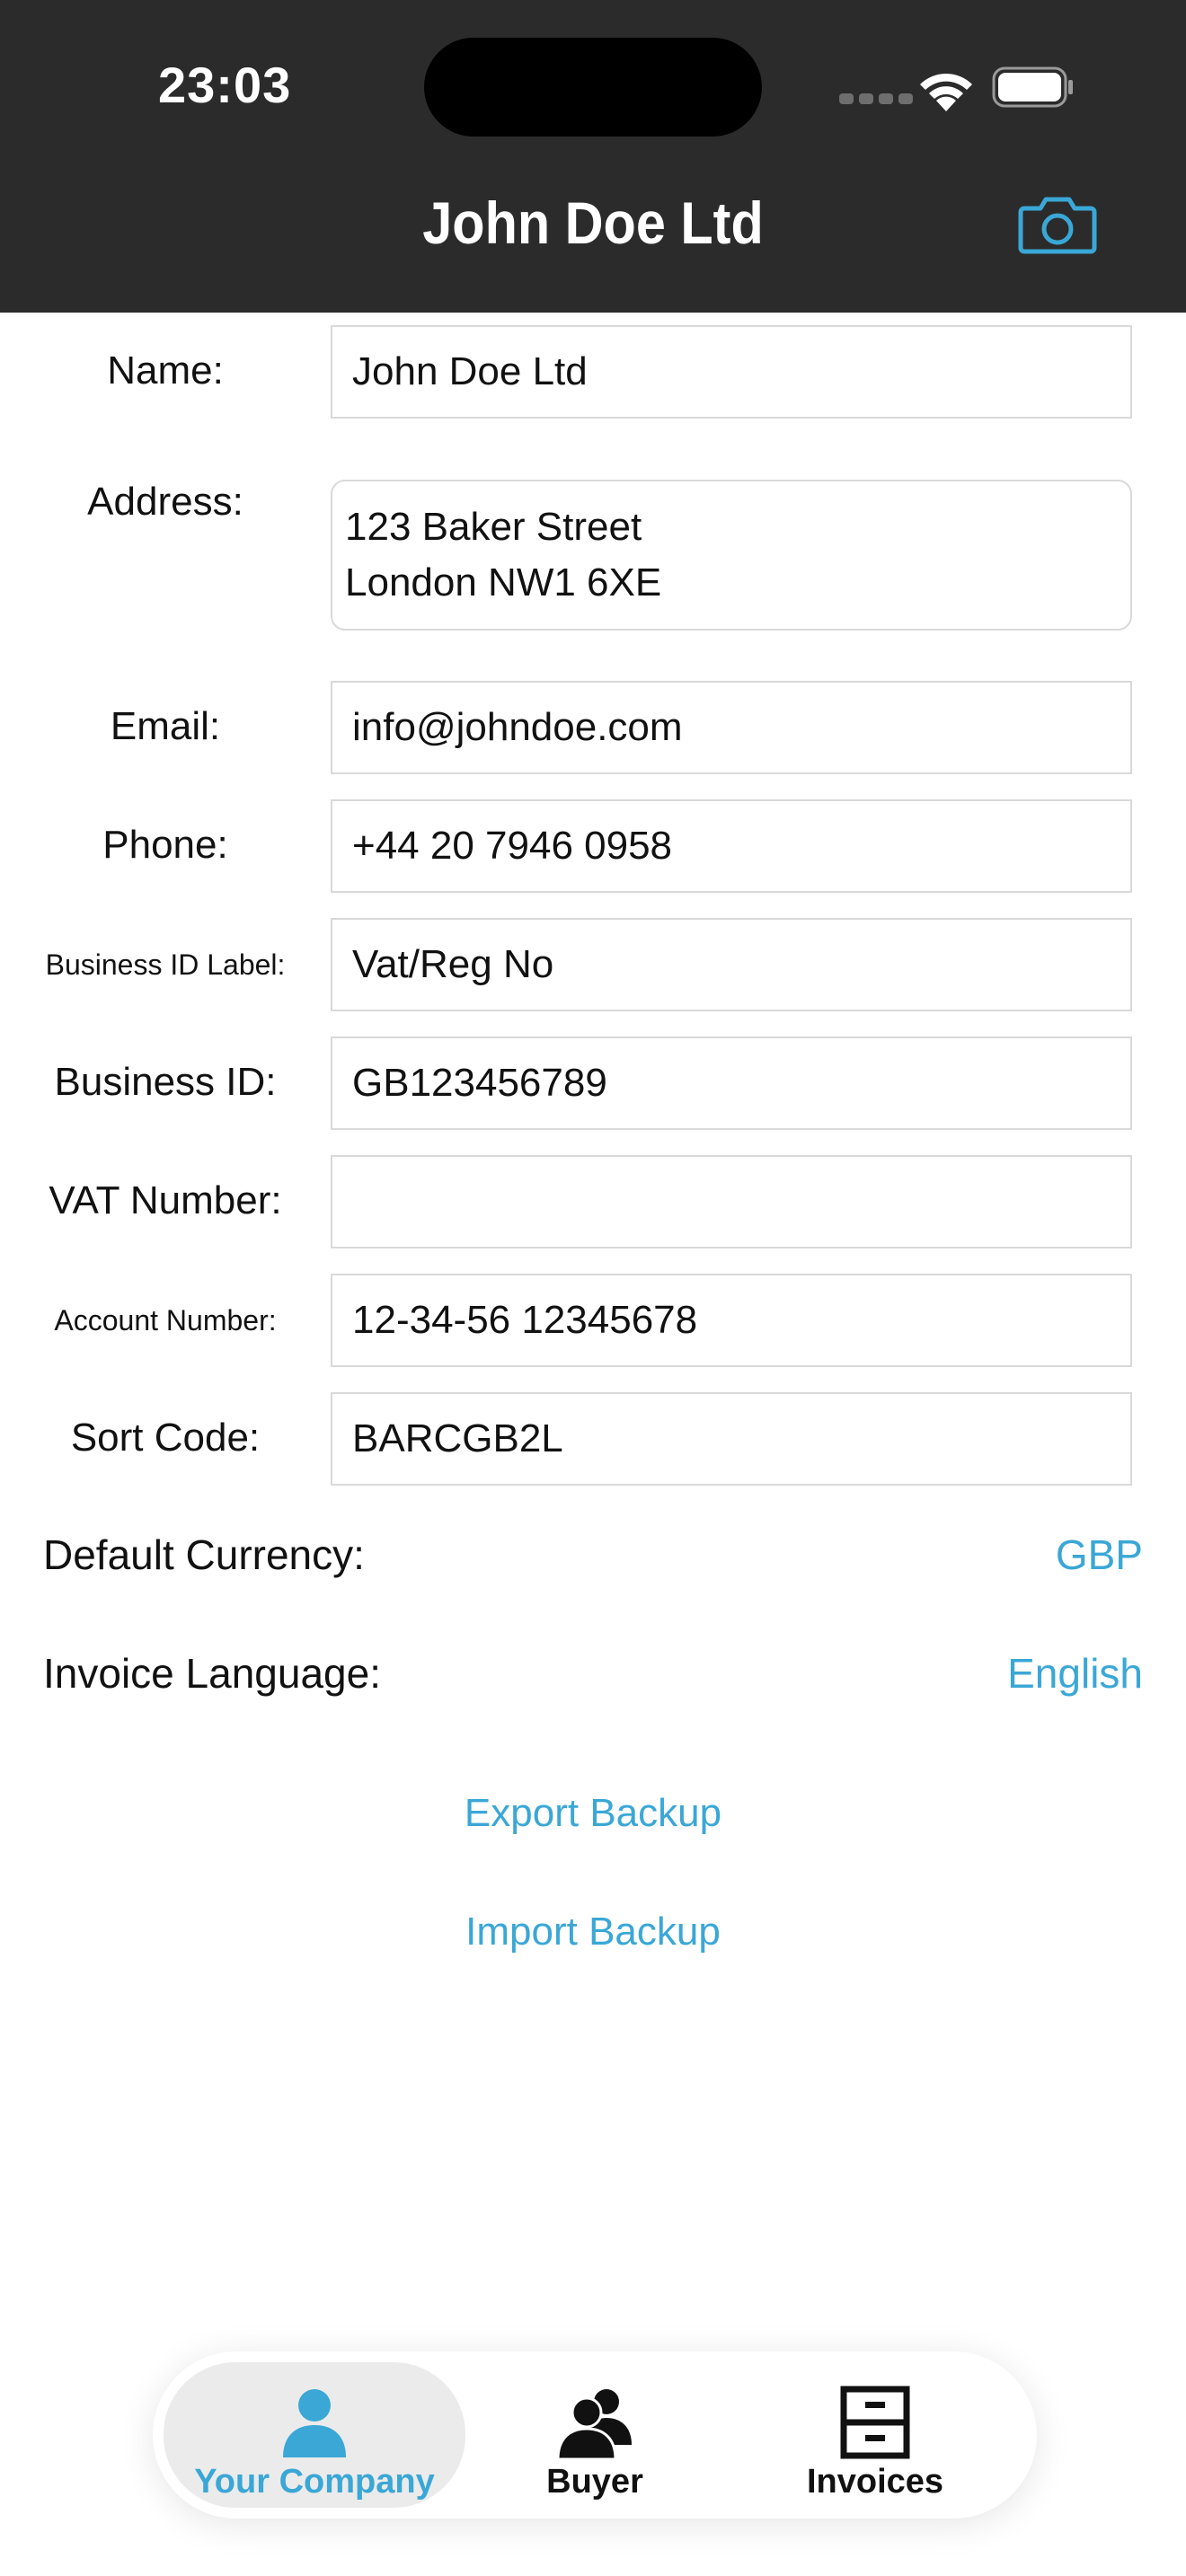 The width and height of the screenshot is (1186, 2576). I want to click on tab-label-your-company: Your Company, so click(314, 2482).